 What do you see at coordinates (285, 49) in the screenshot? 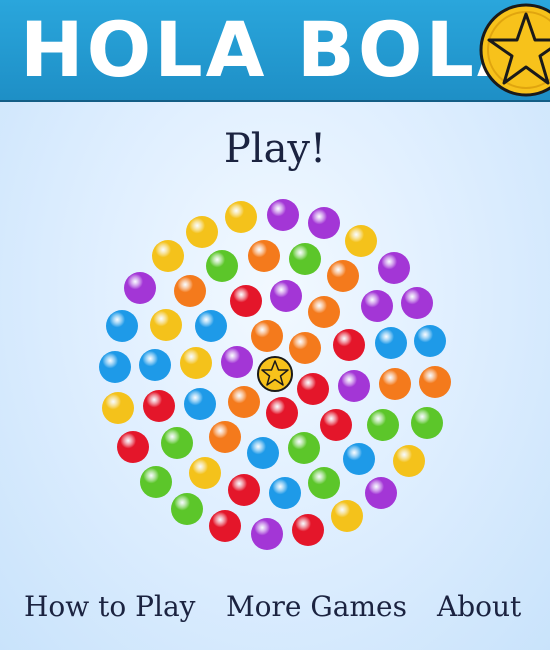
I see `game-logo-title: HOLA BOLA!` at bounding box center [285, 49].